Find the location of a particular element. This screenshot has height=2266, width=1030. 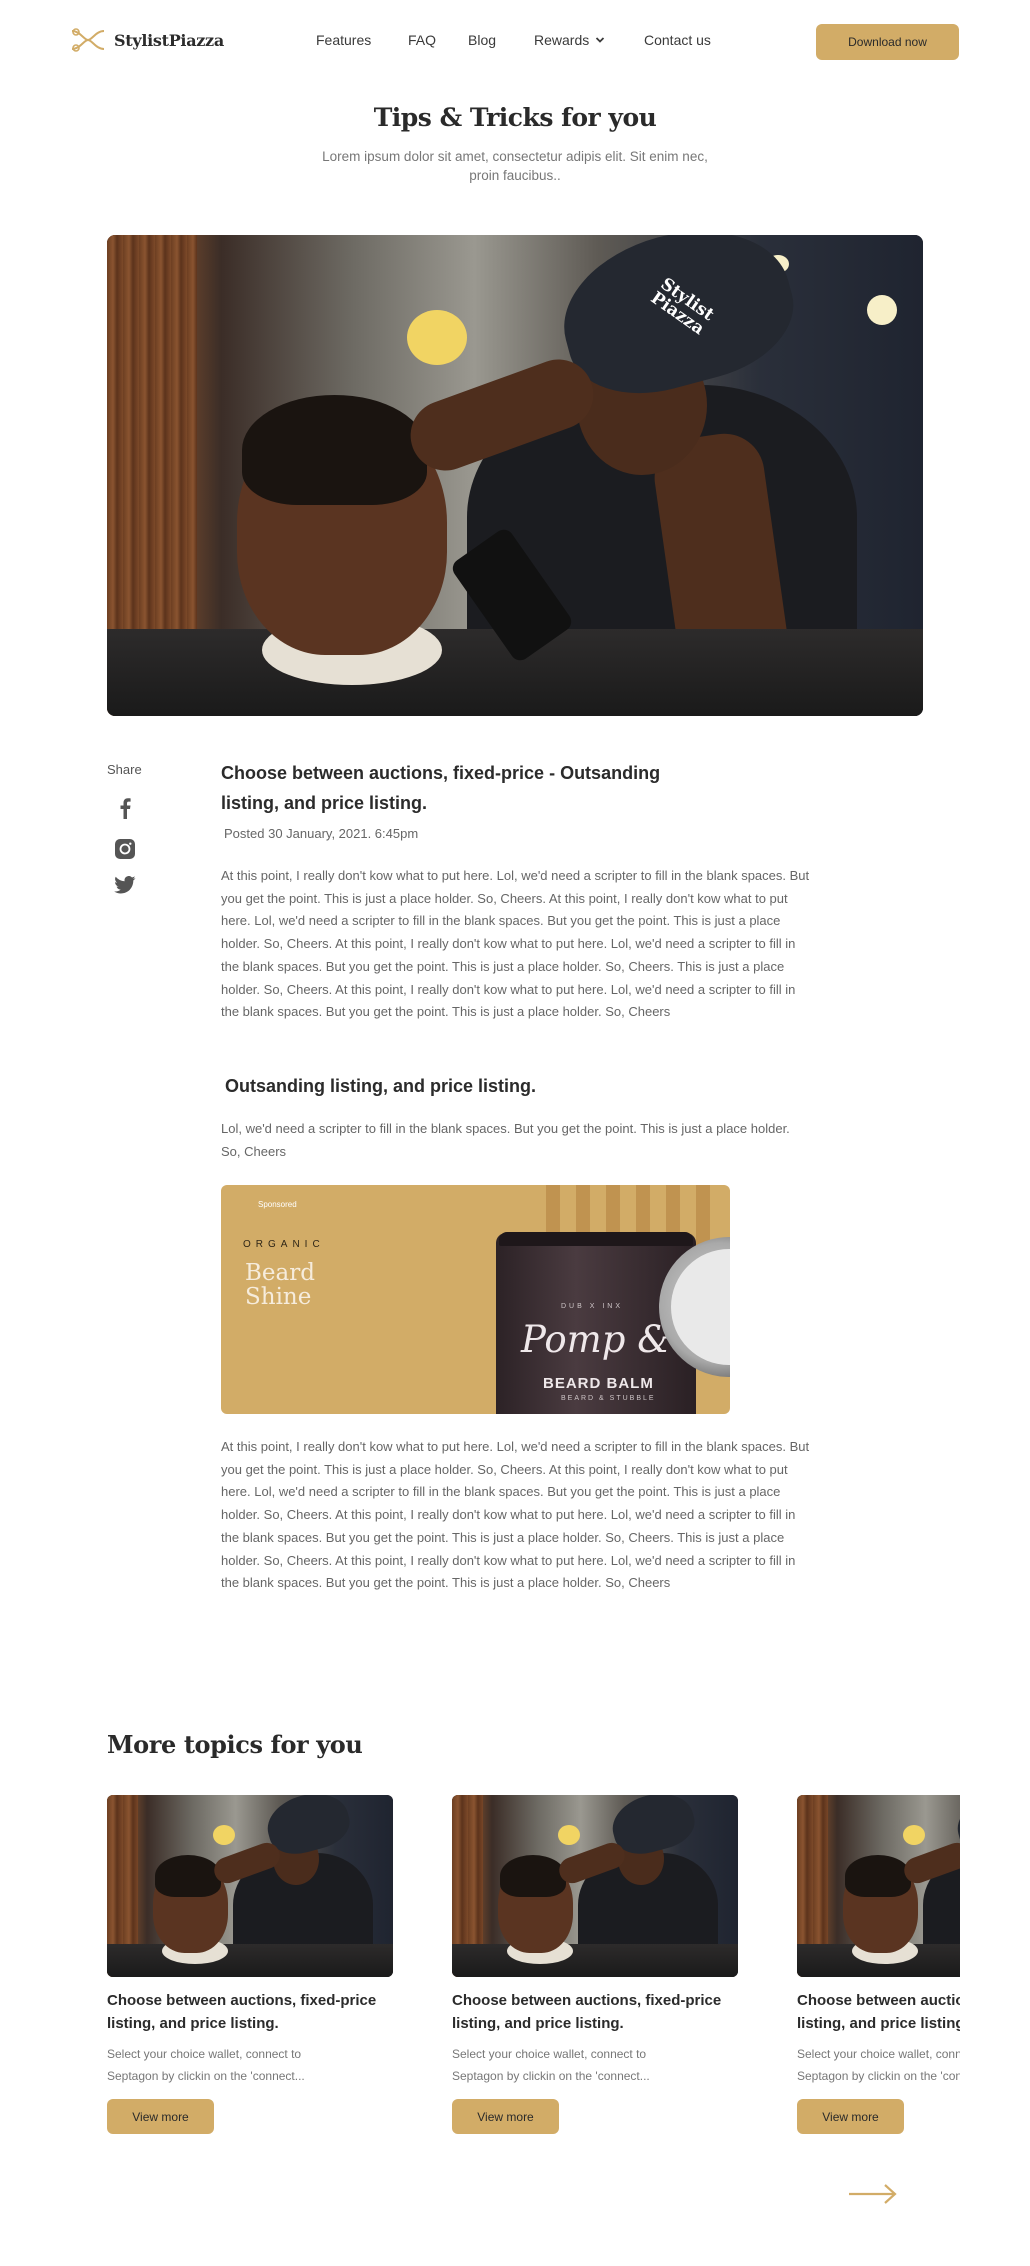

nav-link-rewards-label: Rewards is located at coordinates (562, 40).